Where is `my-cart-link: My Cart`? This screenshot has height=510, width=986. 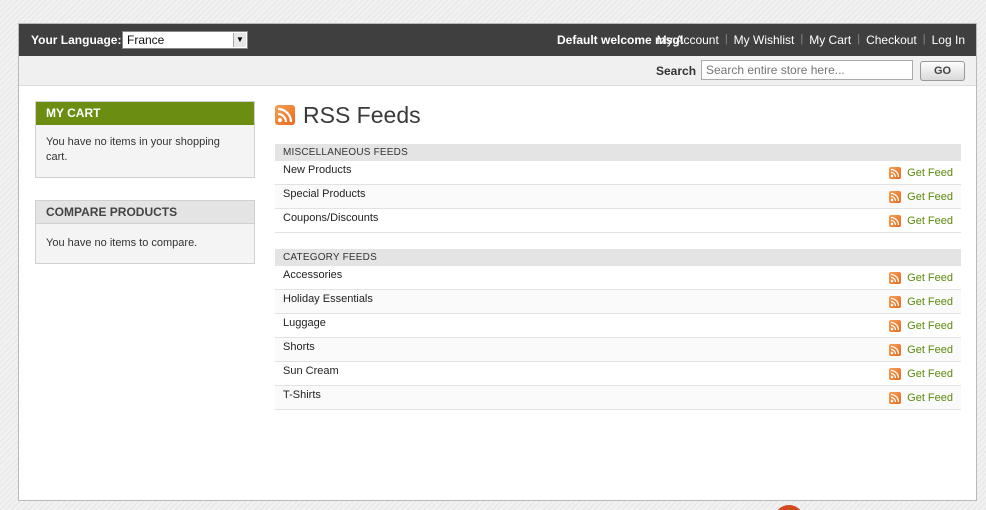 my-cart-link: My Cart is located at coordinates (830, 40).